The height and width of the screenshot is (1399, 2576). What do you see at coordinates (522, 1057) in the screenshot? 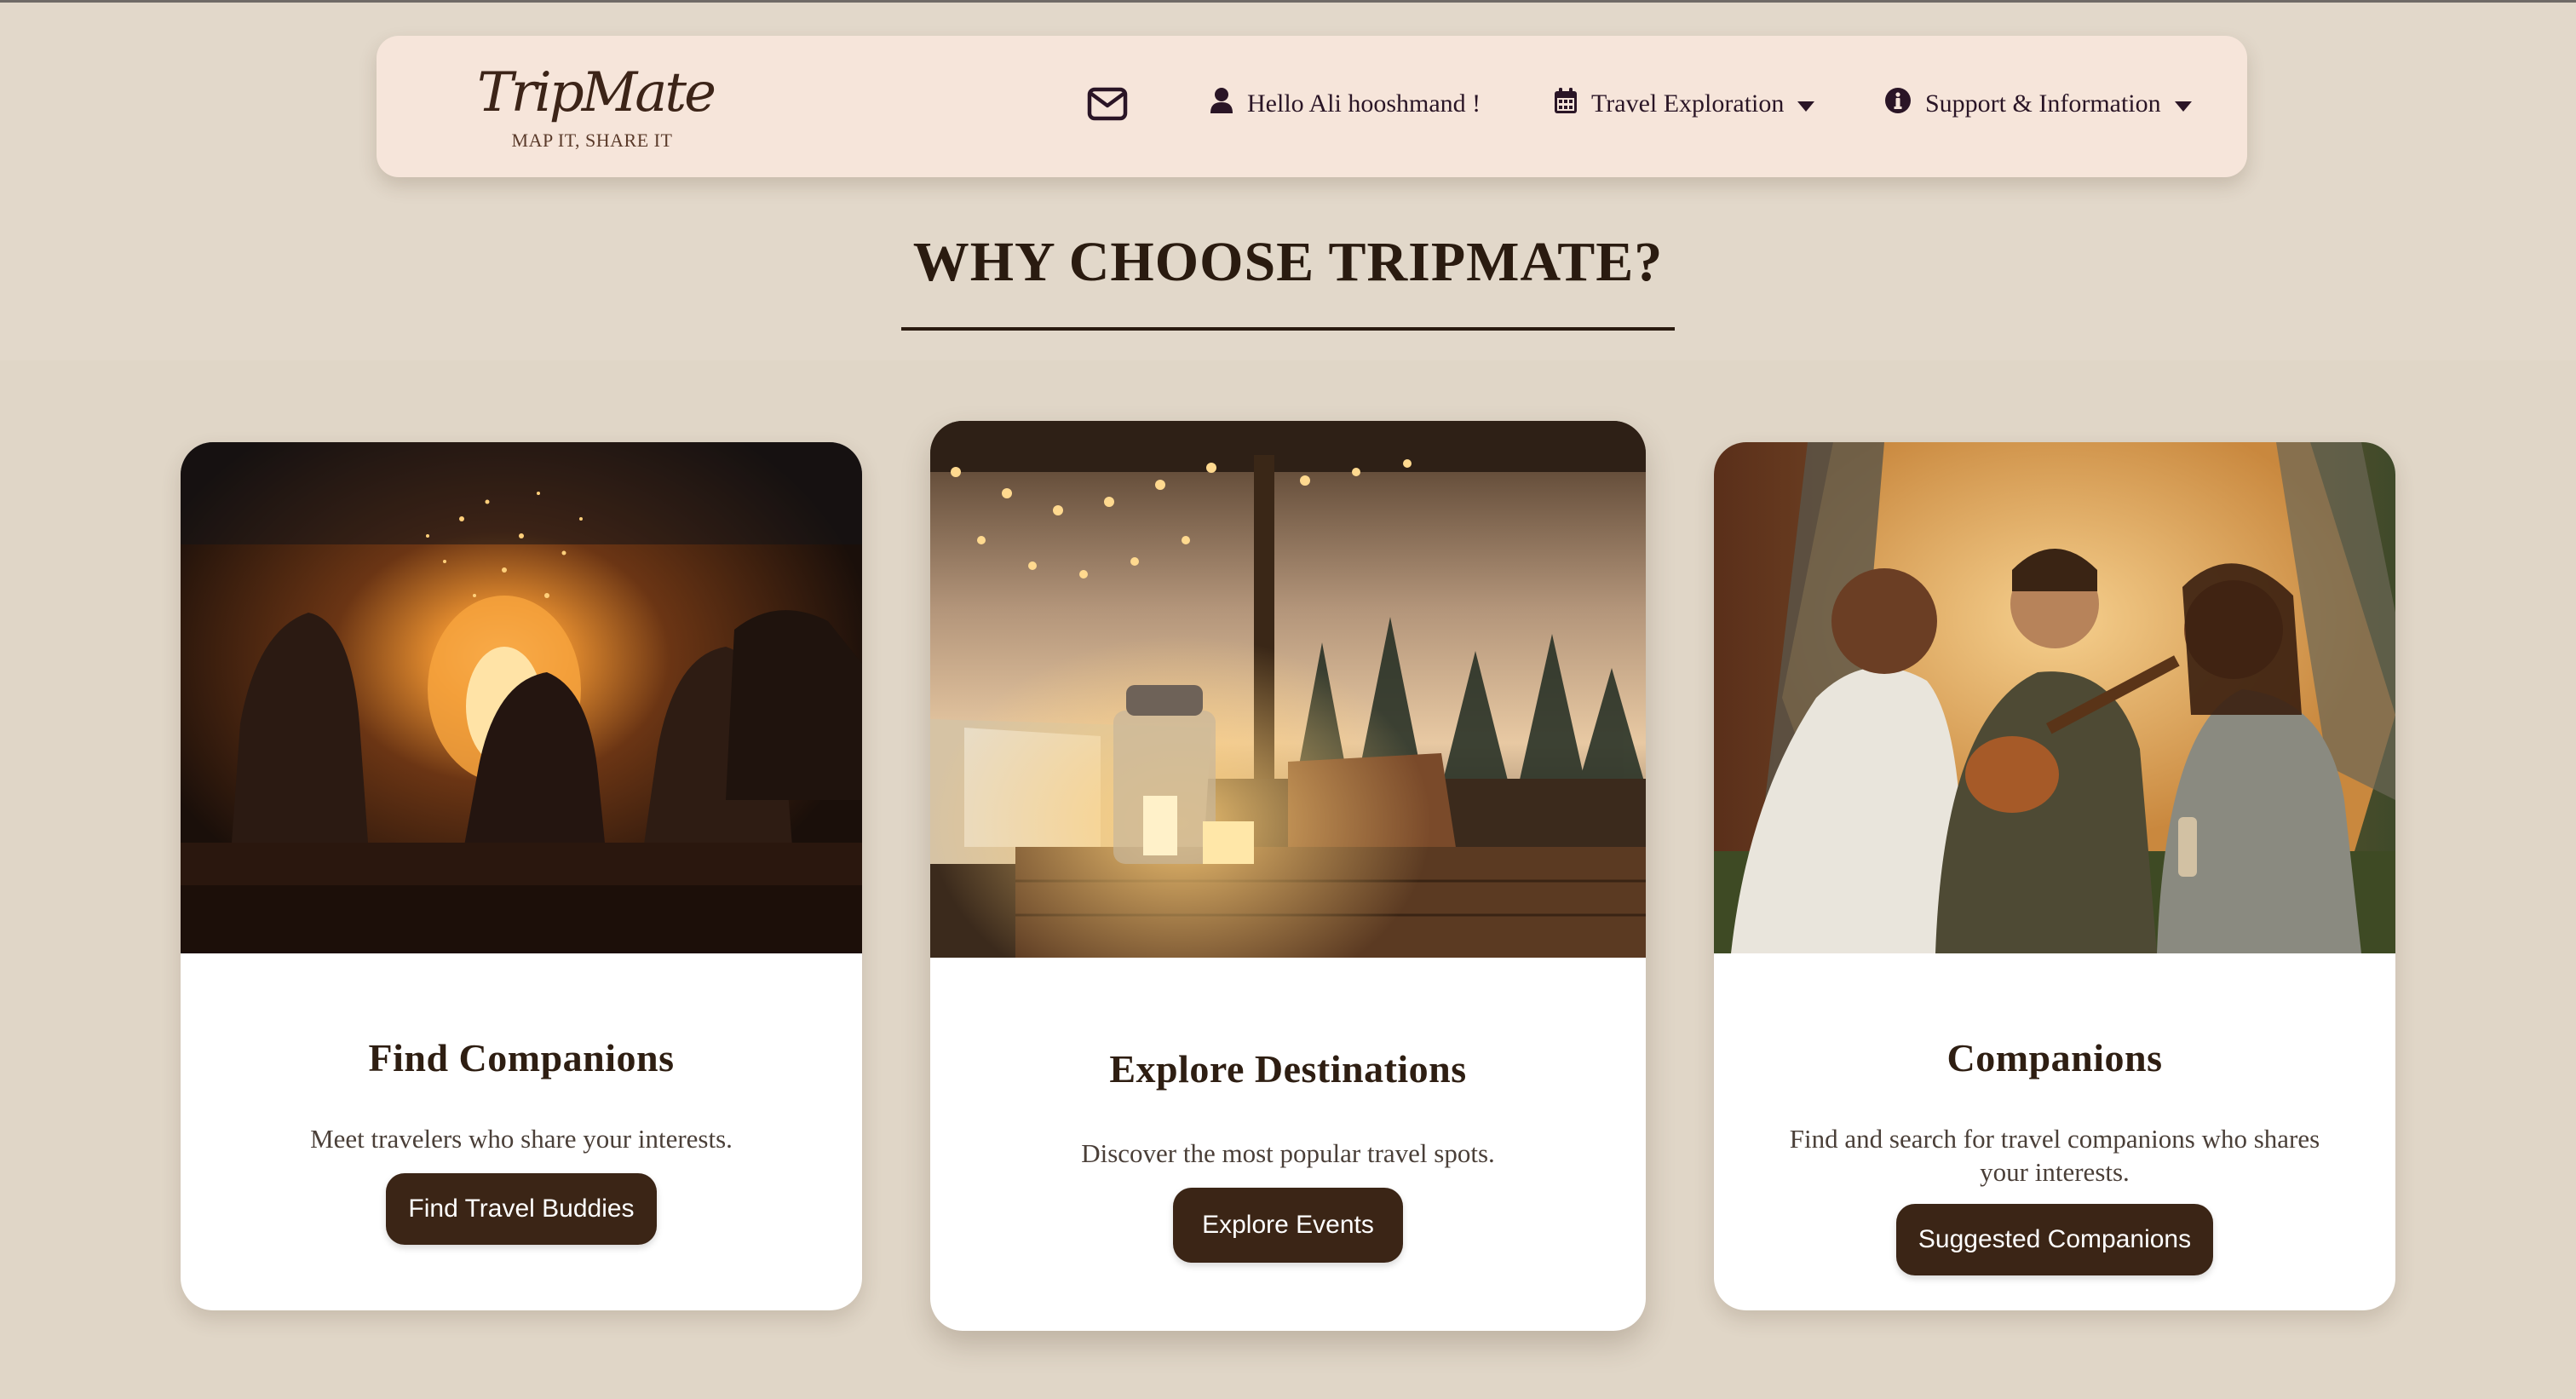
I see `card-title: Find Companions` at bounding box center [522, 1057].